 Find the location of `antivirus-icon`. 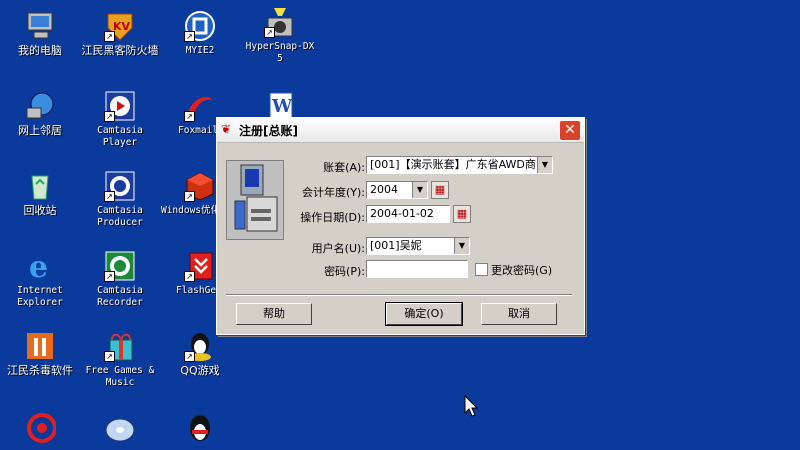

antivirus-icon is located at coordinates (40, 346).